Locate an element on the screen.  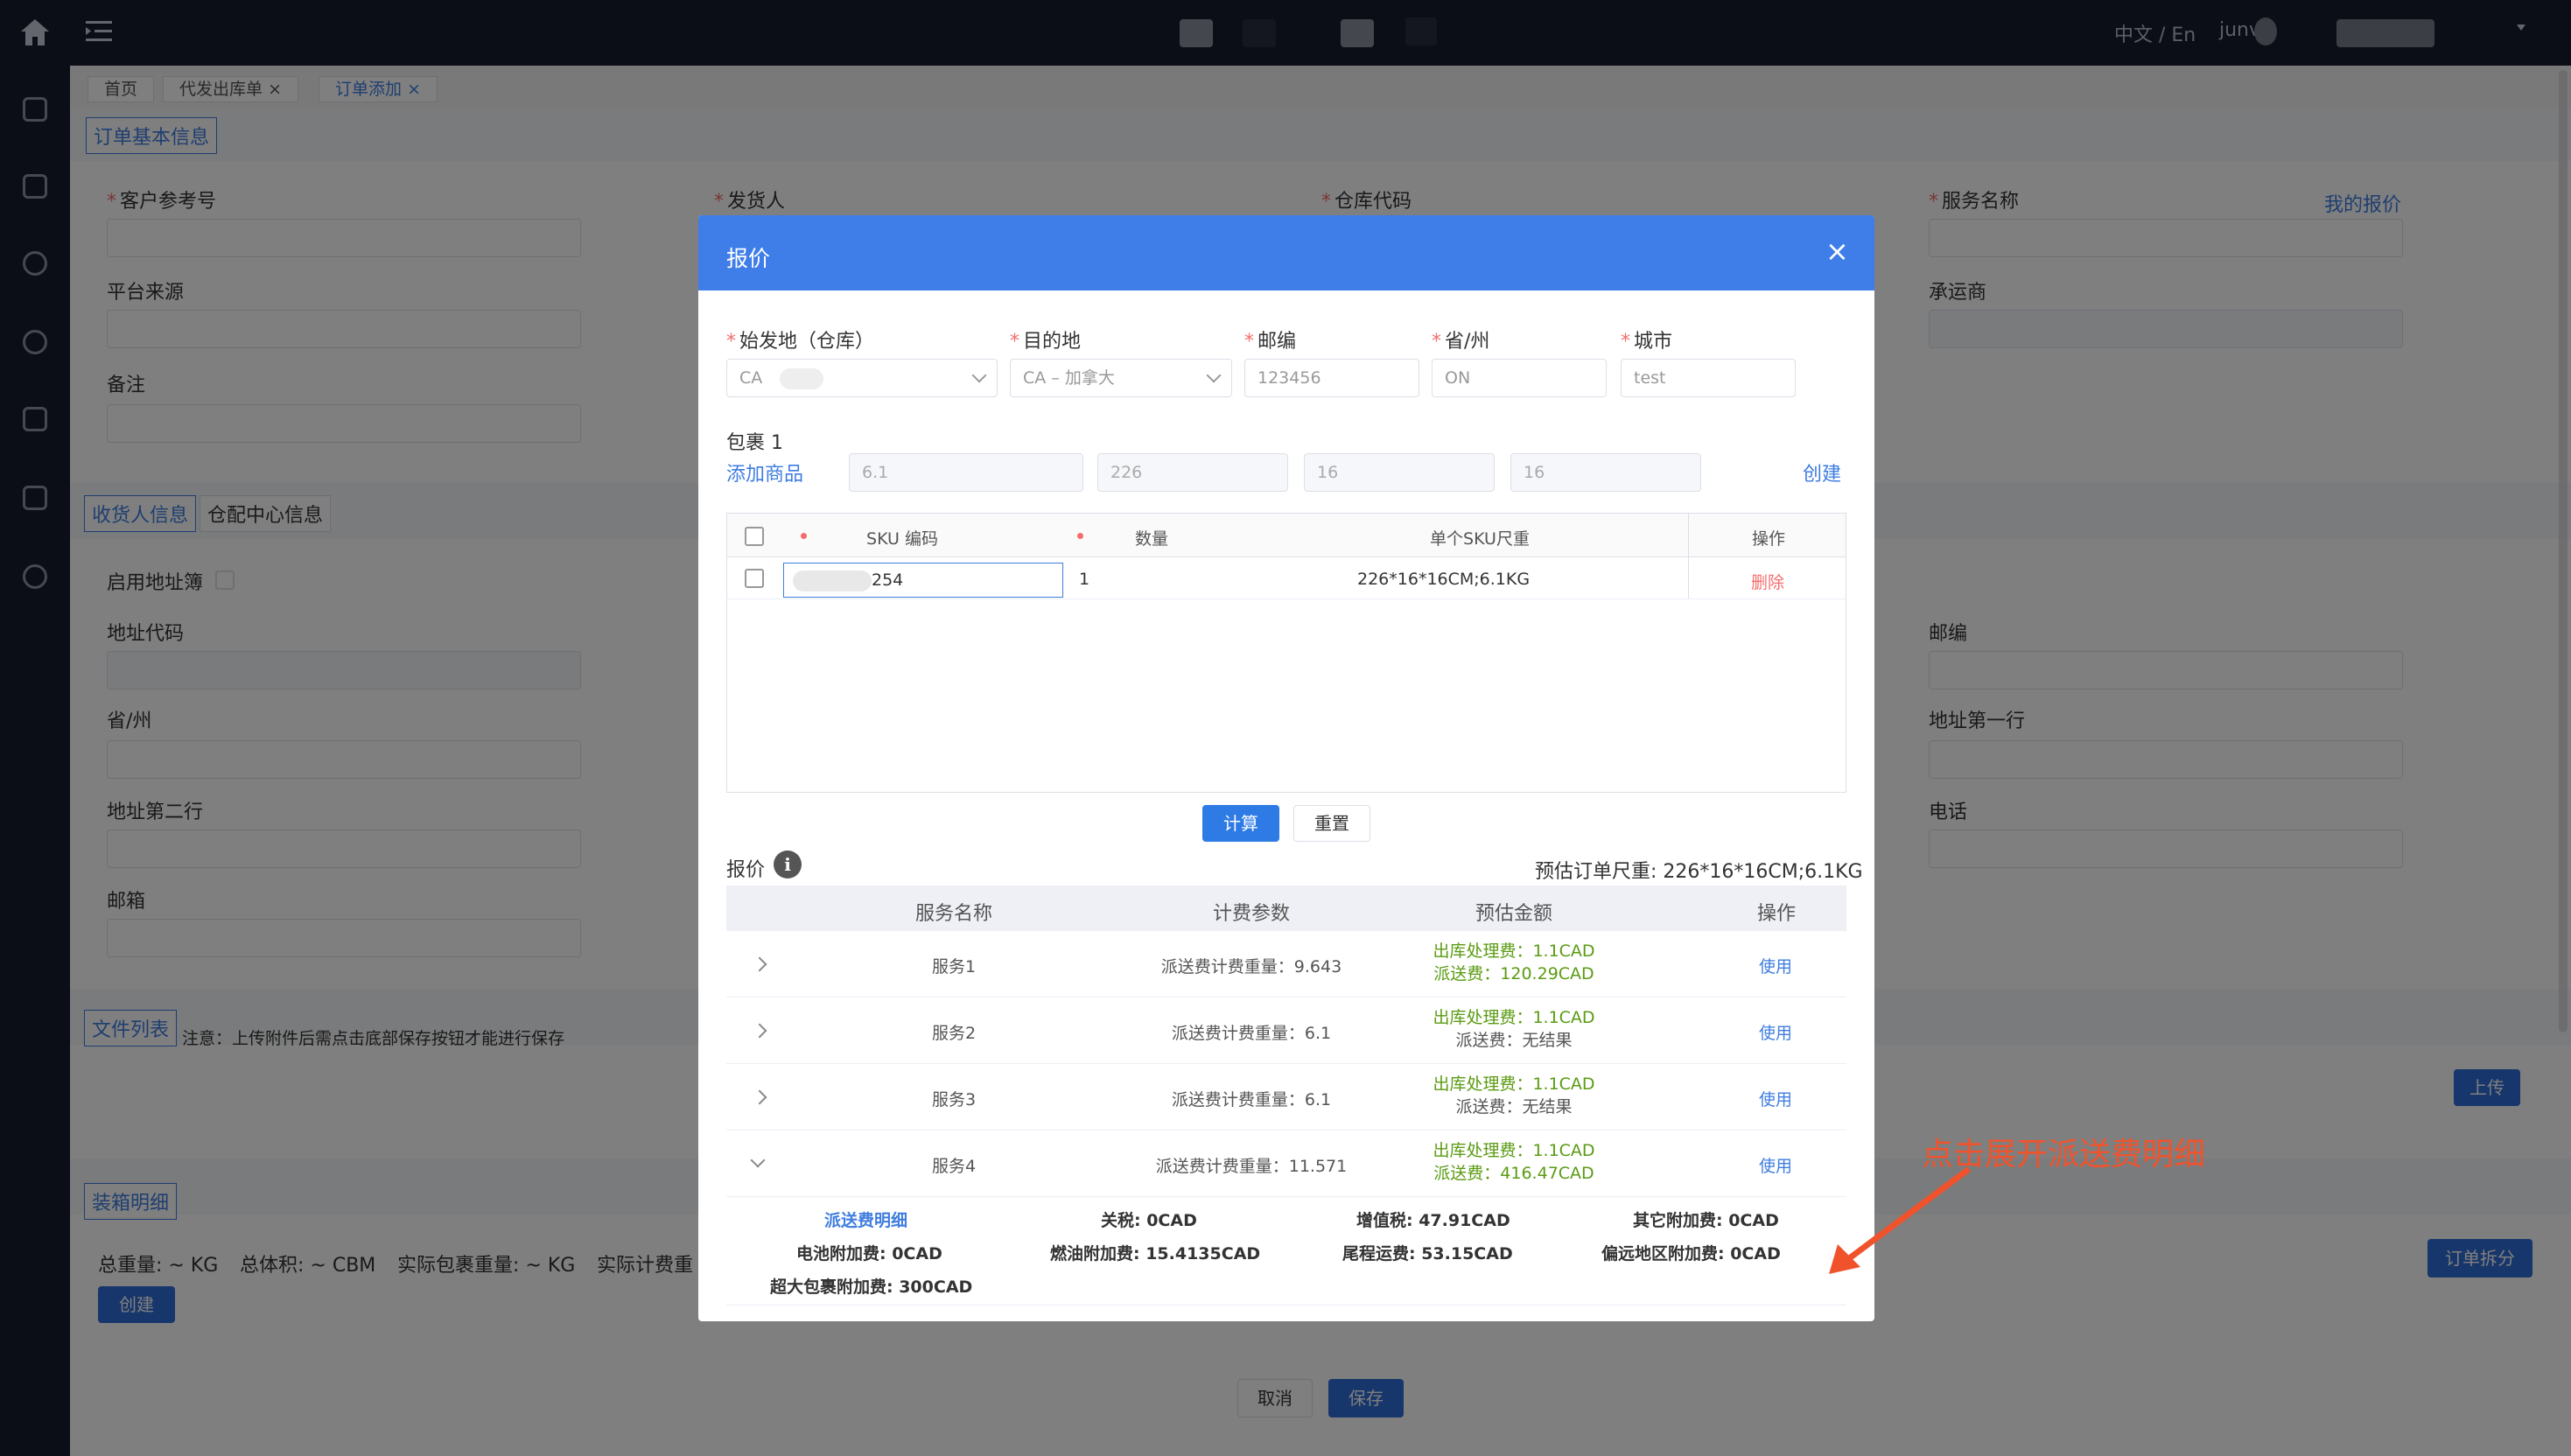
city-label: * 城市 is located at coordinates (1647, 342).